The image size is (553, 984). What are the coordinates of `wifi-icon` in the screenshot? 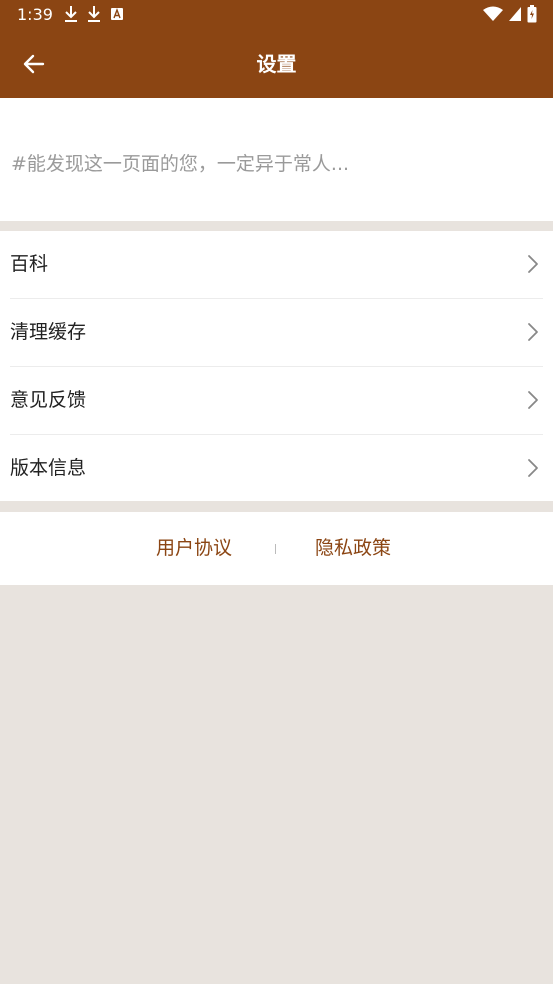 It's located at (493, 13).